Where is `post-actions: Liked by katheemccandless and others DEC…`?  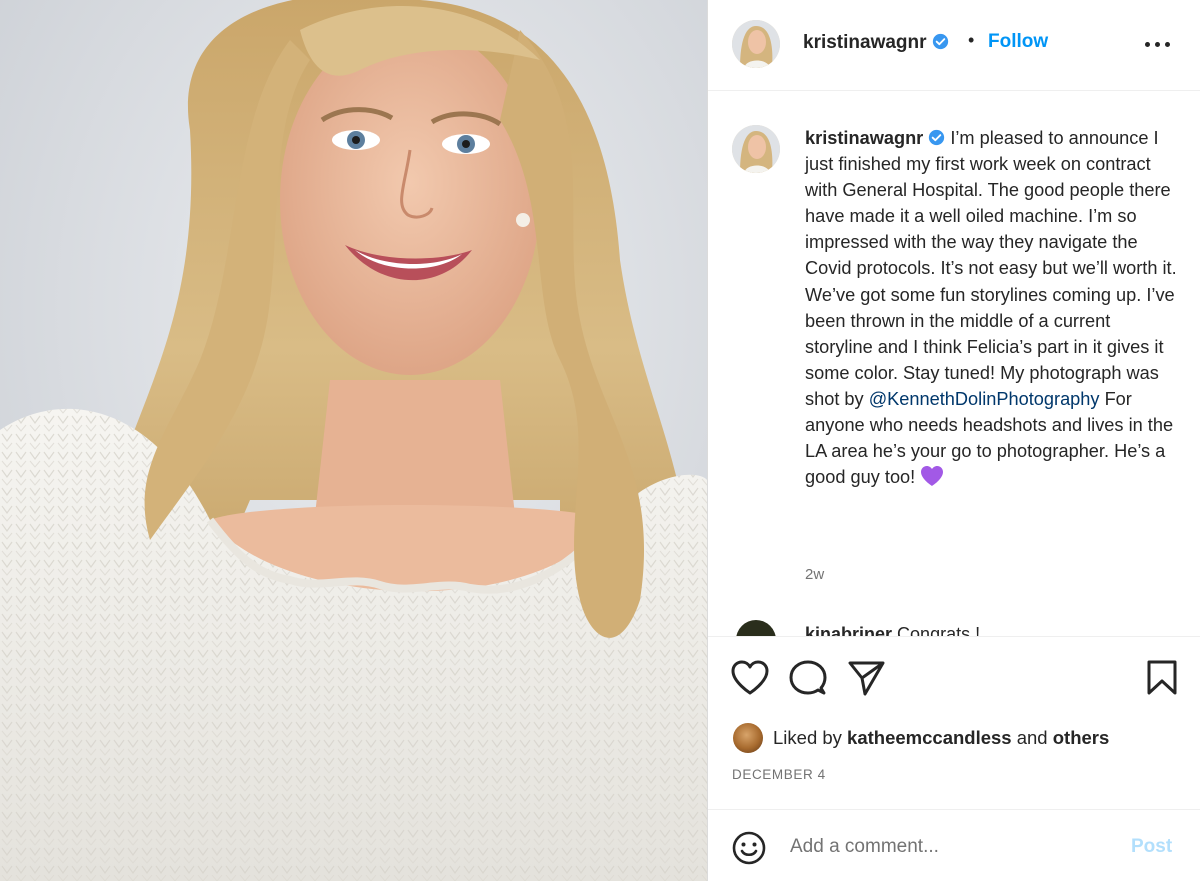 post-actions: Liked by katheemccandless and others DEC… is located at coordinates (954, 722).